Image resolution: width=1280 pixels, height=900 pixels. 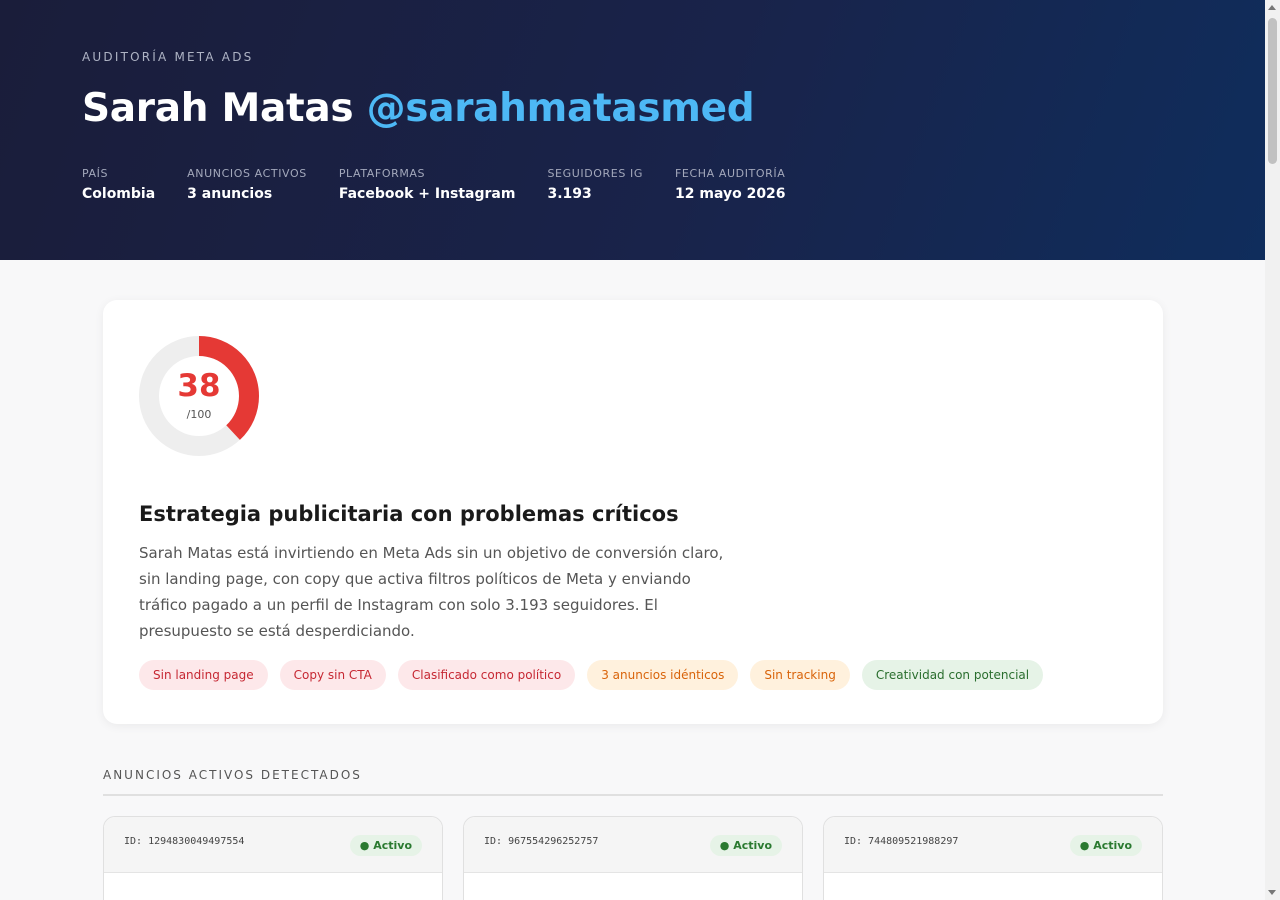 I want to click on ad-id: ID: 1294830049497554, so click(x=184, y=841).